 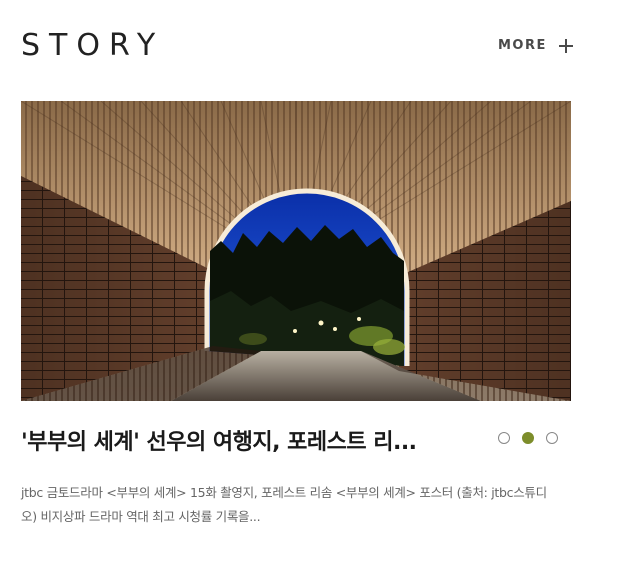 What do you see at coordinates (565, 45) in the screenshot?
I see `plus-icon` at bounding box center [565, 45].